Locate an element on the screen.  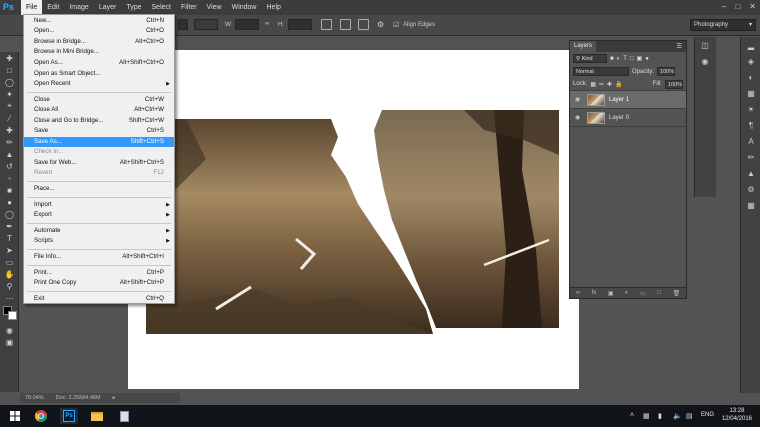
brush-presets-icon: ✏ is located at coordinates (750, 157).